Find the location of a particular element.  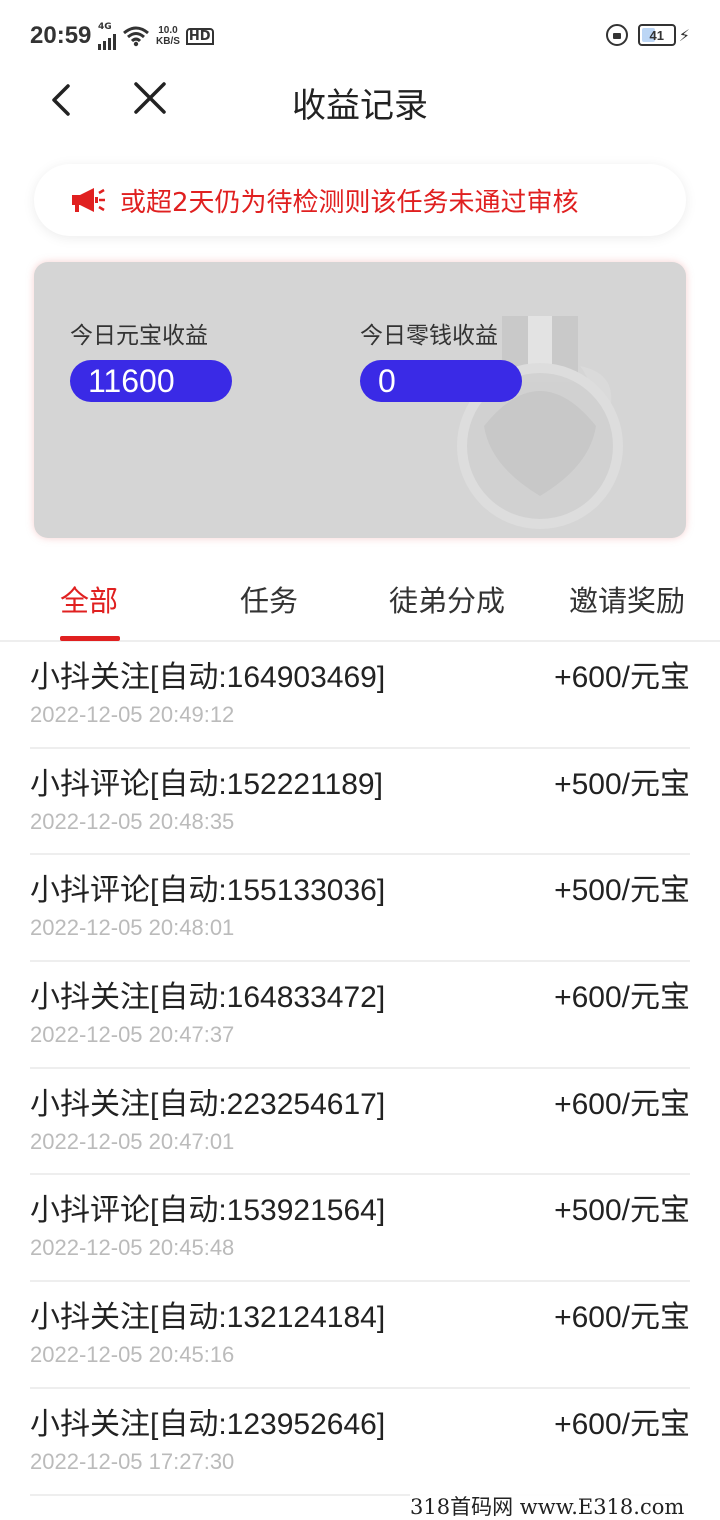

speed-unit: KB/S is located at coordinates (168, 41).